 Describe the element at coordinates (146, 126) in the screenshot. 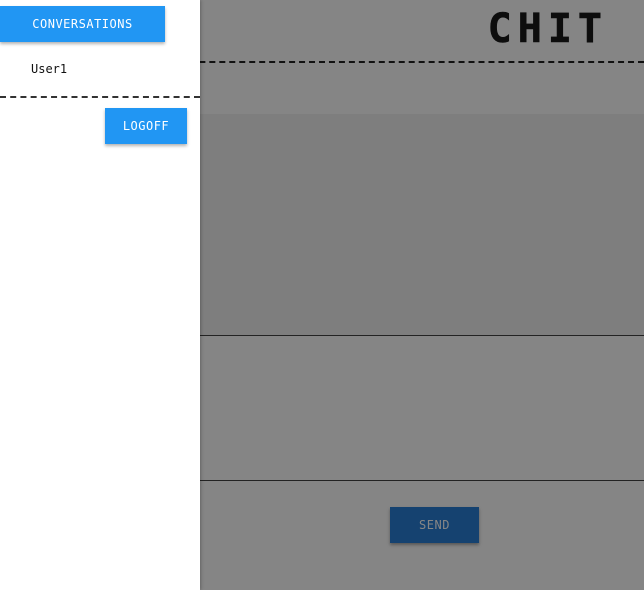

I see `logoff-button: LOGOFF` at that location.